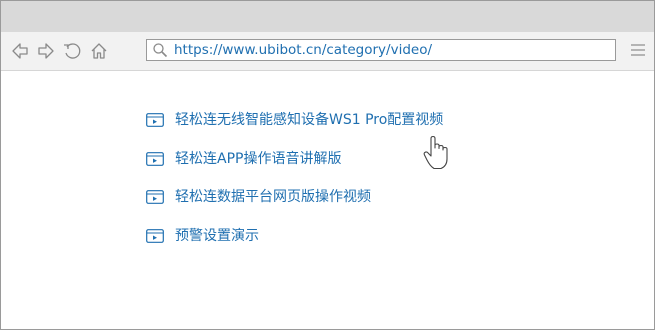 The width and height of the screenshot is (655, 330). Describe the element at coordinates (303, 50) in the screenshot. I see `url-text: https://www.ubibot.cn/category/video/` at that location.